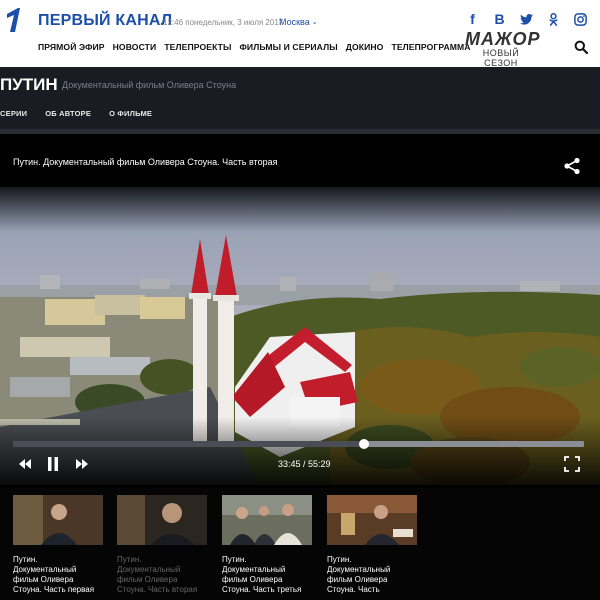 This screenshot has height=600, width=600. What do you see at coordinates (581, 47) in the screenshot?
I see `search-icon` at bounding box center [581, 47].